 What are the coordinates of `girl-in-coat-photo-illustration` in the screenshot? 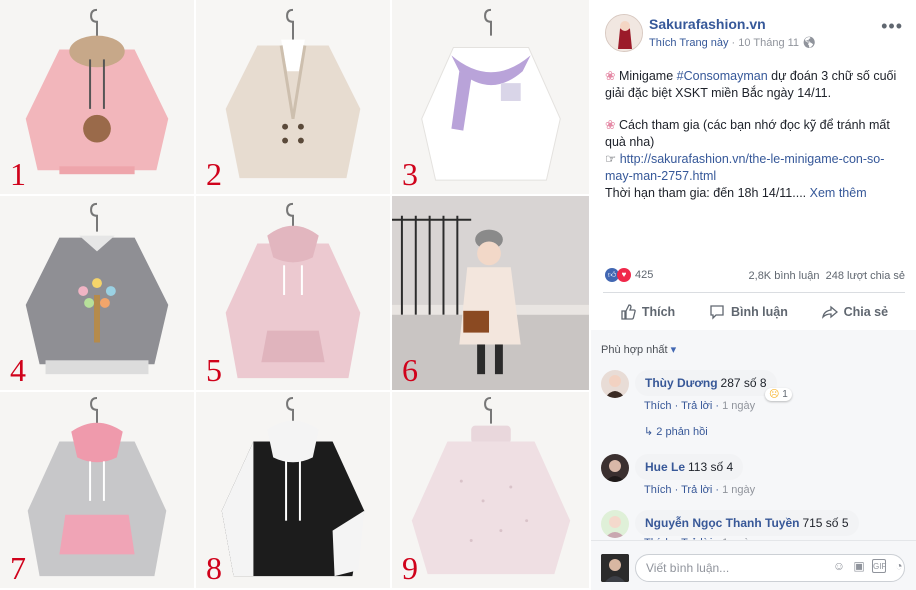 It's located at (490, 293).